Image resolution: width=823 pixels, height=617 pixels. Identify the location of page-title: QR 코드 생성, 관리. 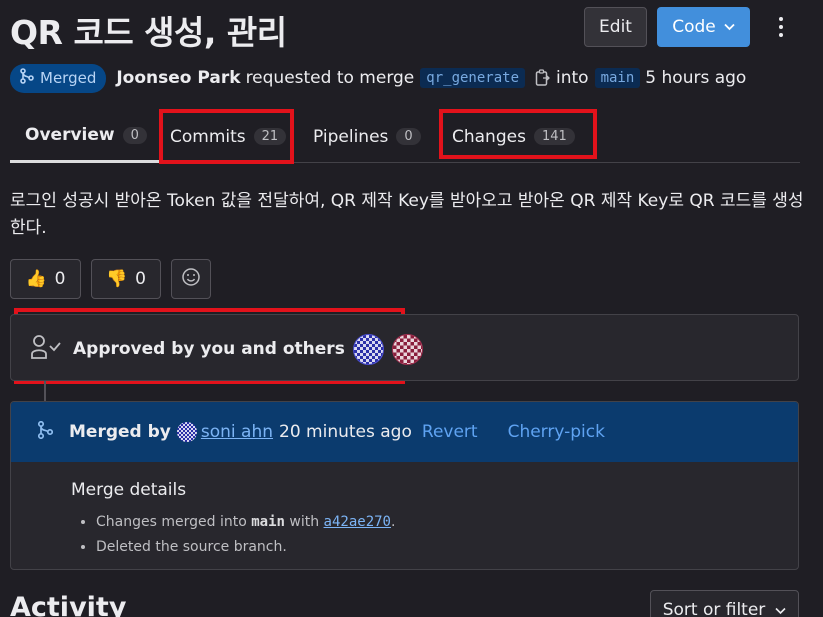
(148, 32).